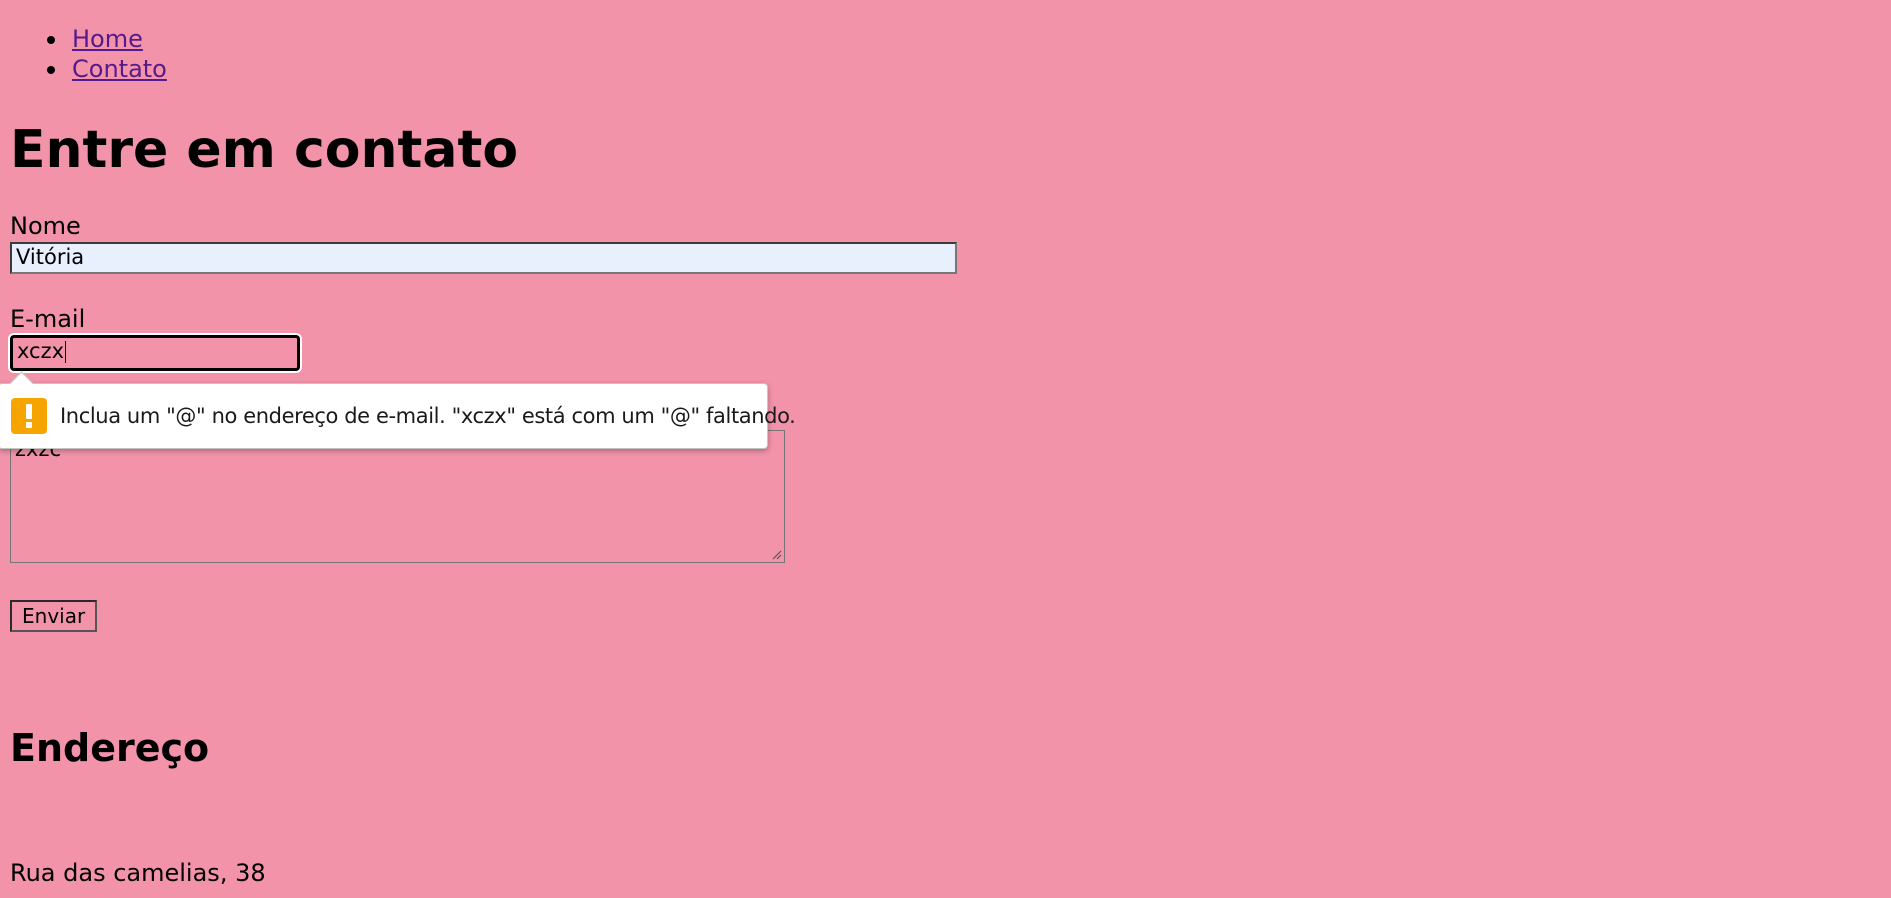 The height and width of the screenshot is (898, 1891). Describe the element at coordinates (776, 554) in the screenshot. I see `resize-handle-icon` at that location.